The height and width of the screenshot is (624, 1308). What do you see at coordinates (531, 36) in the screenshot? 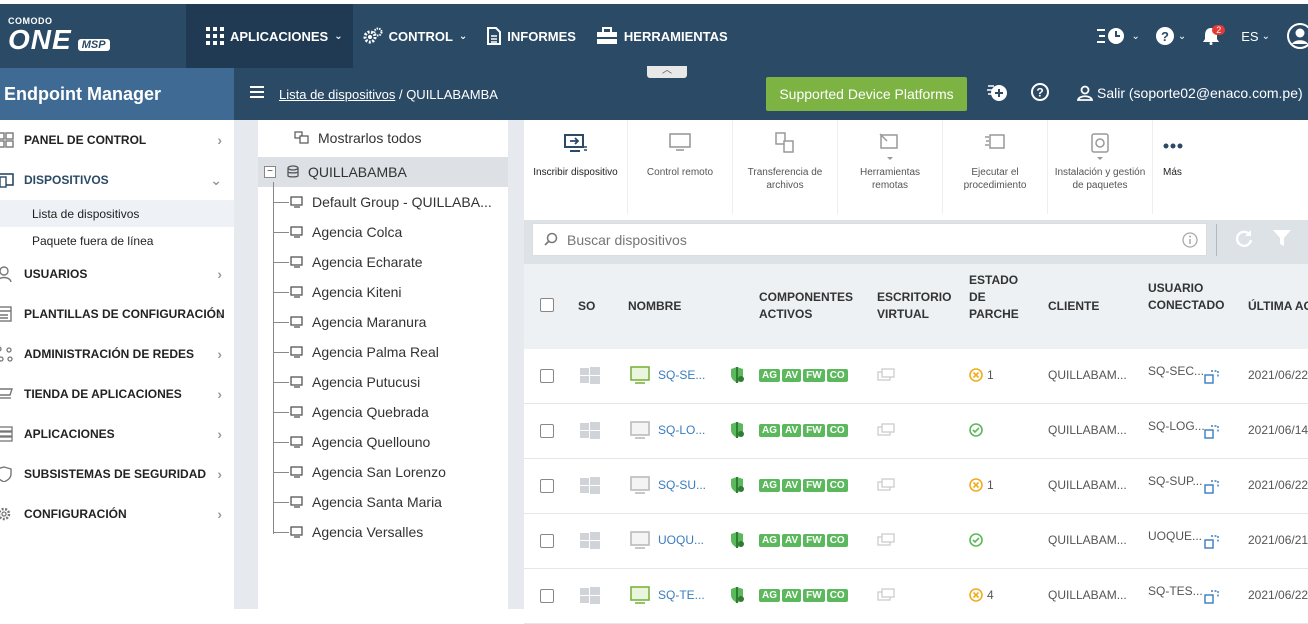
I see `menu-informes: INFORMES` at bounding box center [531, 36].